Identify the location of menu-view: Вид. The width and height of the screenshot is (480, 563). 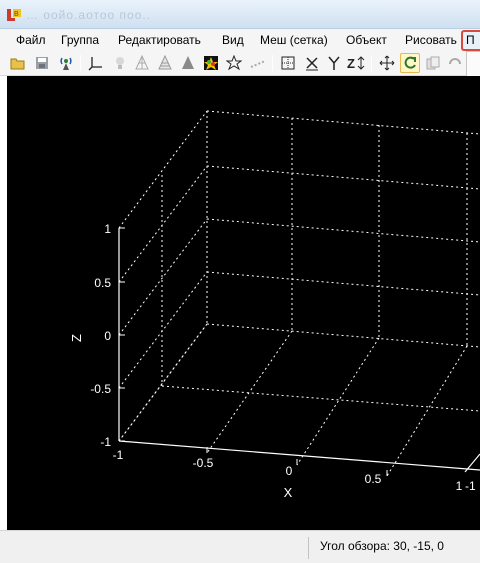
(233, 40).